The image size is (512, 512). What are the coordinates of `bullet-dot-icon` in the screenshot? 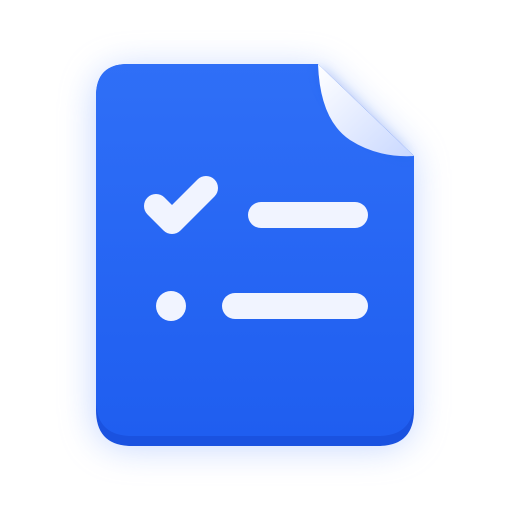 It's located at (171, 306).